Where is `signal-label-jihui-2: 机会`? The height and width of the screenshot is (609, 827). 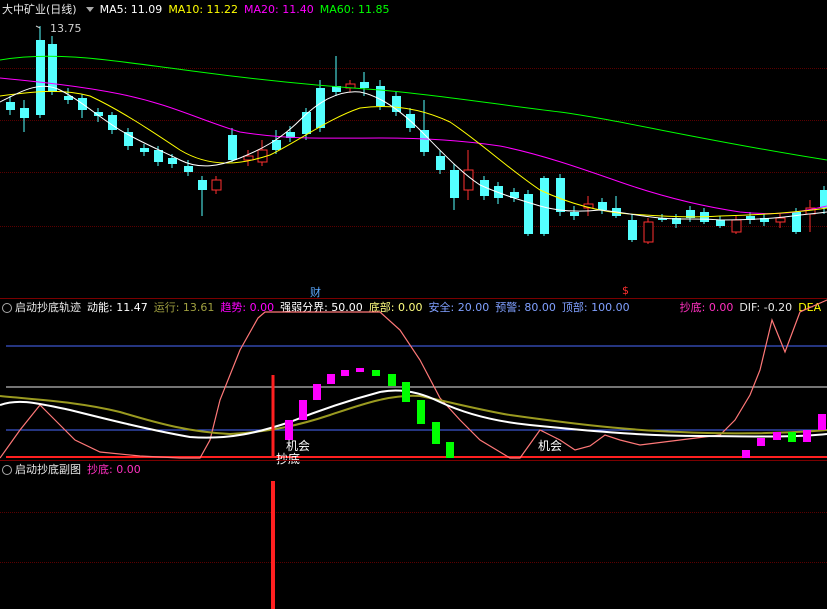 signal-label-jihui-2: 机会 is located at coordinates (550, 446).